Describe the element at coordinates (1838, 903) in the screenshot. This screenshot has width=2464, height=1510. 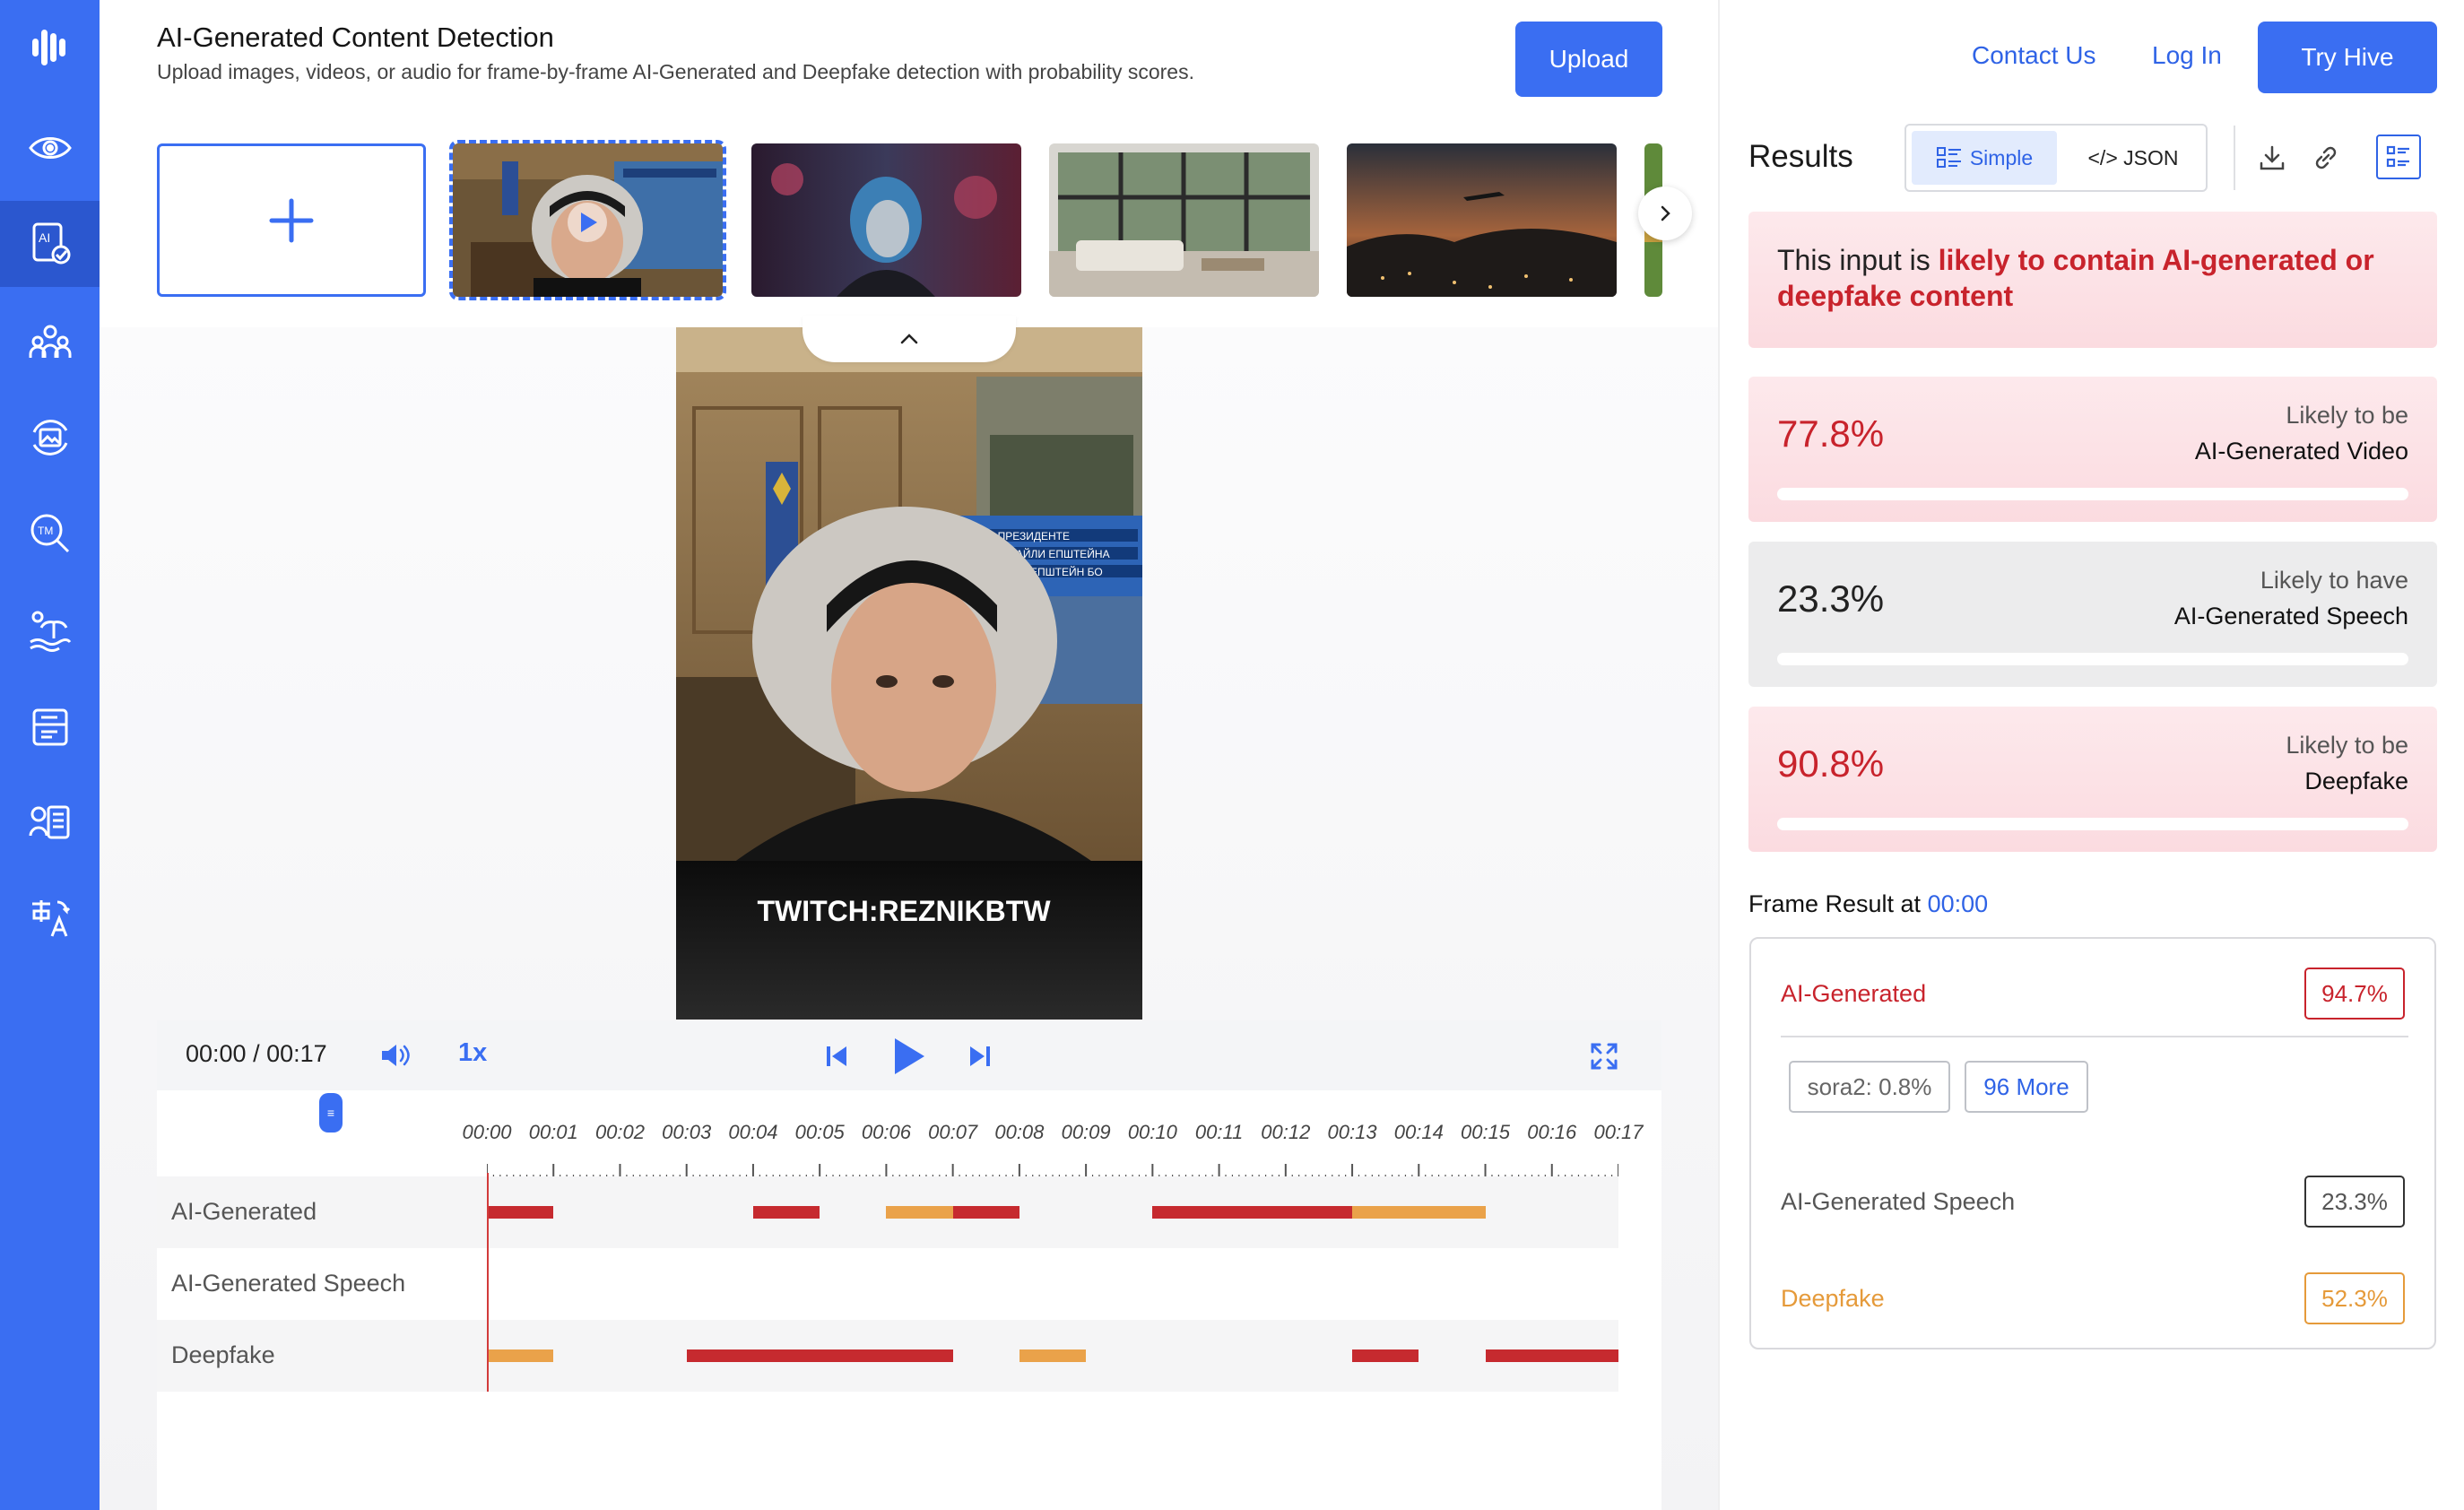
I see `frame-result-label: Frame Result at` at that location.